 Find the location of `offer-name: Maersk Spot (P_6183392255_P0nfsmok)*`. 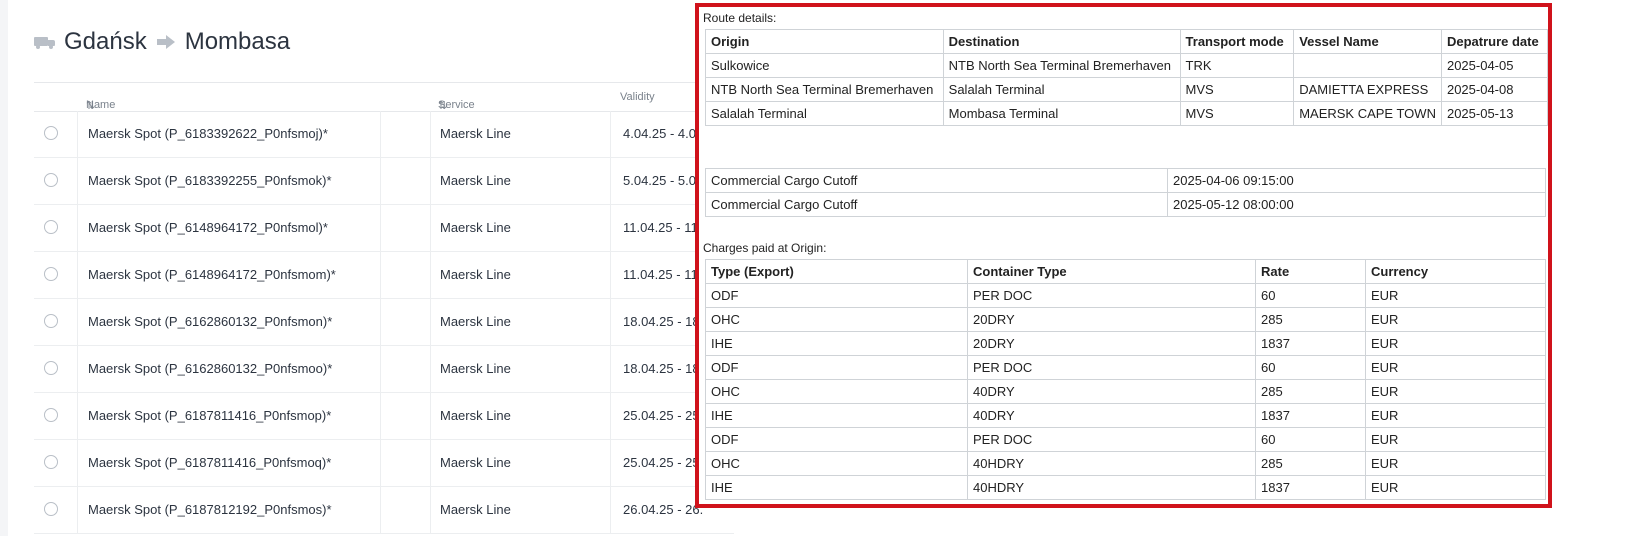

offer-name: Maersk Spot (P_6183392255_P0nfsmok)* is located at coordinates (210, 180).